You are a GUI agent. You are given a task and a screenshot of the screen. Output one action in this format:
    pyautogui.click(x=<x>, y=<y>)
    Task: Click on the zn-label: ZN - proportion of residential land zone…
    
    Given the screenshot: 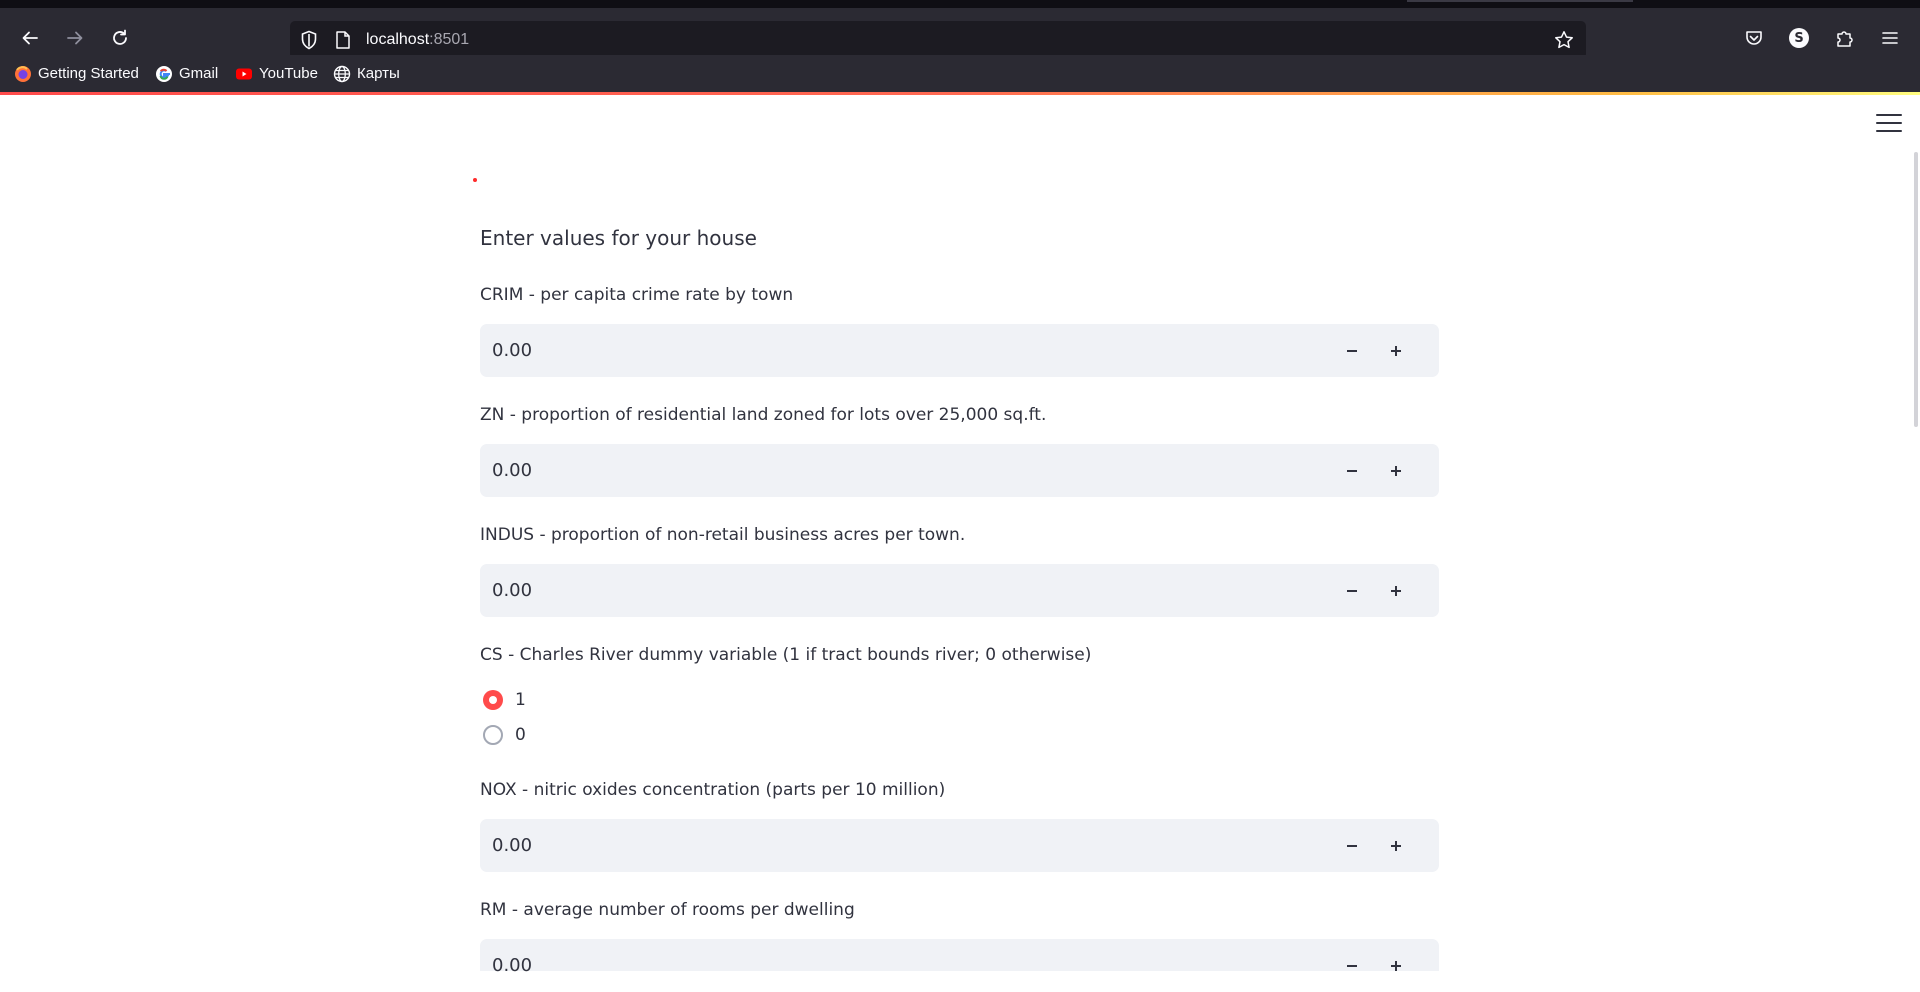 What is the action you would take?
    pyautogui.click(x=763, y=415)
    